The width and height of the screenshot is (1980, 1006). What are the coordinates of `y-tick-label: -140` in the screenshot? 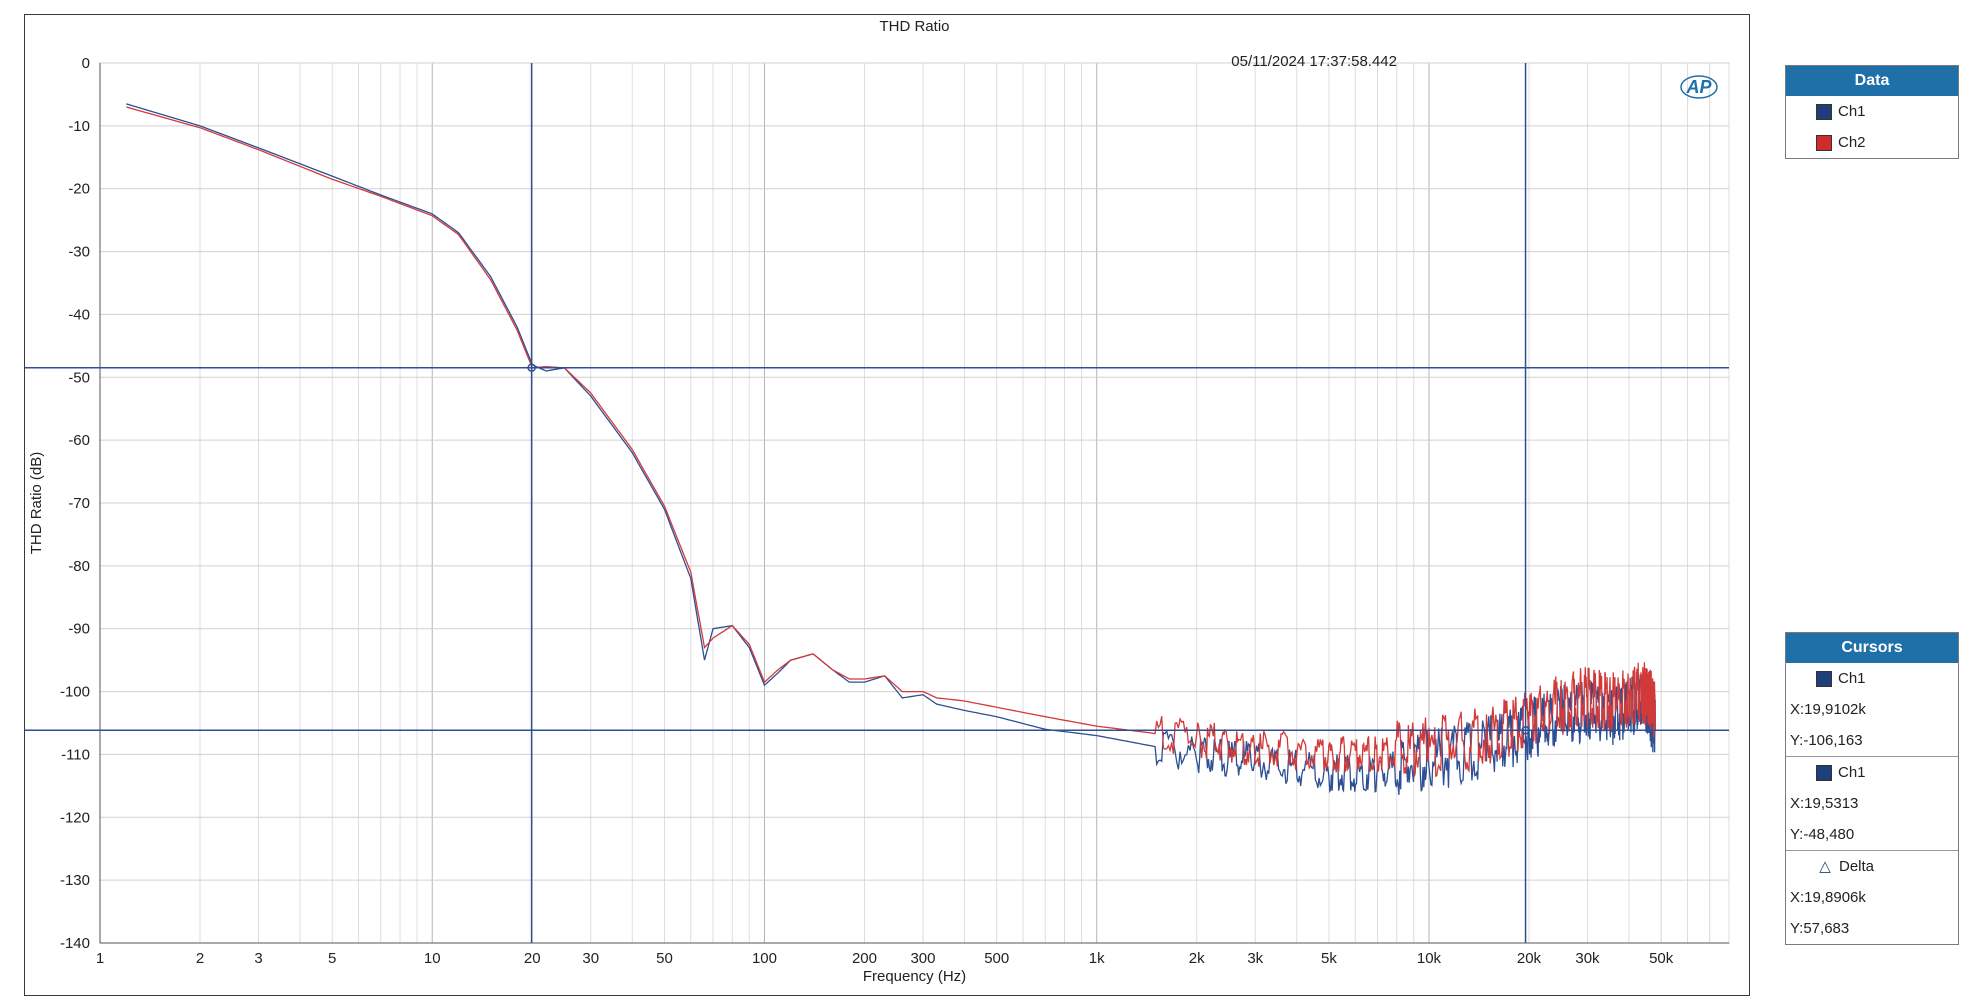 It's located at (75, 943).